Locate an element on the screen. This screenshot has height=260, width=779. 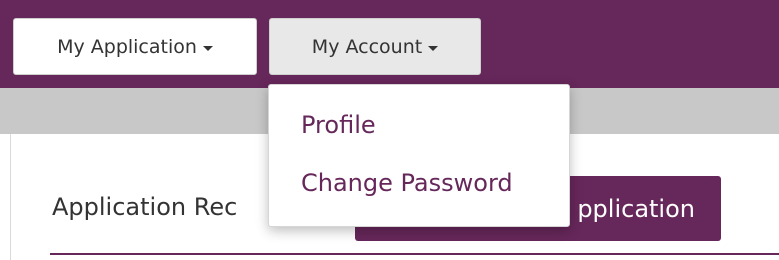
section-divider is located at coordinates (414, 254).